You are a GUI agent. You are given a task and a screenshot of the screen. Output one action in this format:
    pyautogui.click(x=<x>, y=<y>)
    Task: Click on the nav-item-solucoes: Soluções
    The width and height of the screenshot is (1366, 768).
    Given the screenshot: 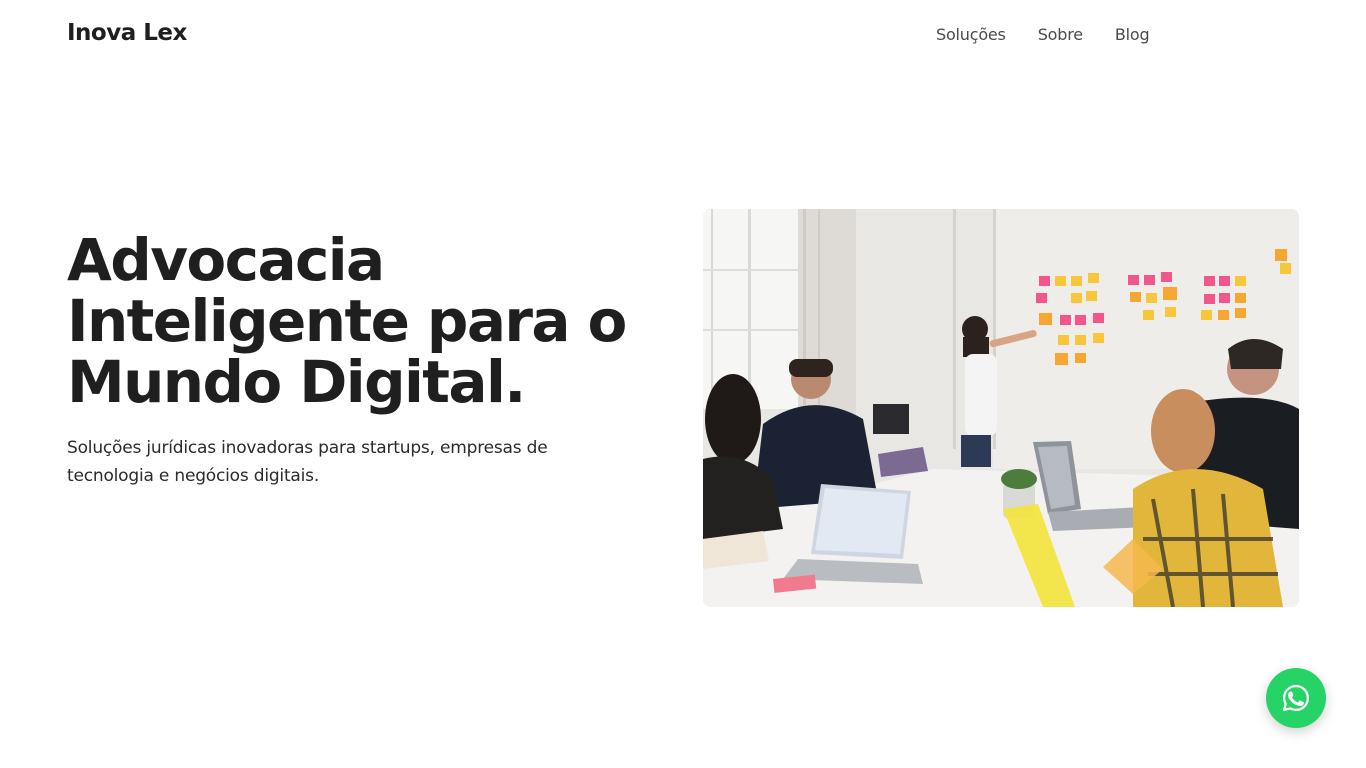 What is the action you would take?
    pyautogui.click(x=971, y=34)
    